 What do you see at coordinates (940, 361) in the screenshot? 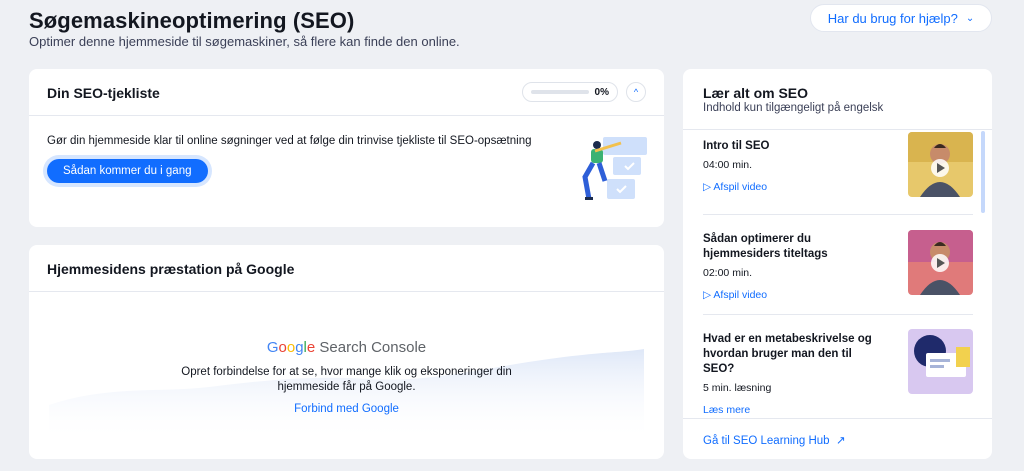
I see `article-thumbnail` at bounding box center [940, 361].